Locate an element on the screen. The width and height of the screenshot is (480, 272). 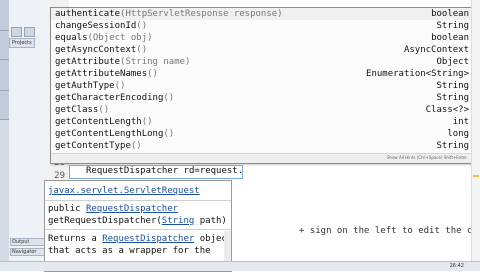
completion-item-signature: getAttributeNames() is located at coordinates (106, 74).